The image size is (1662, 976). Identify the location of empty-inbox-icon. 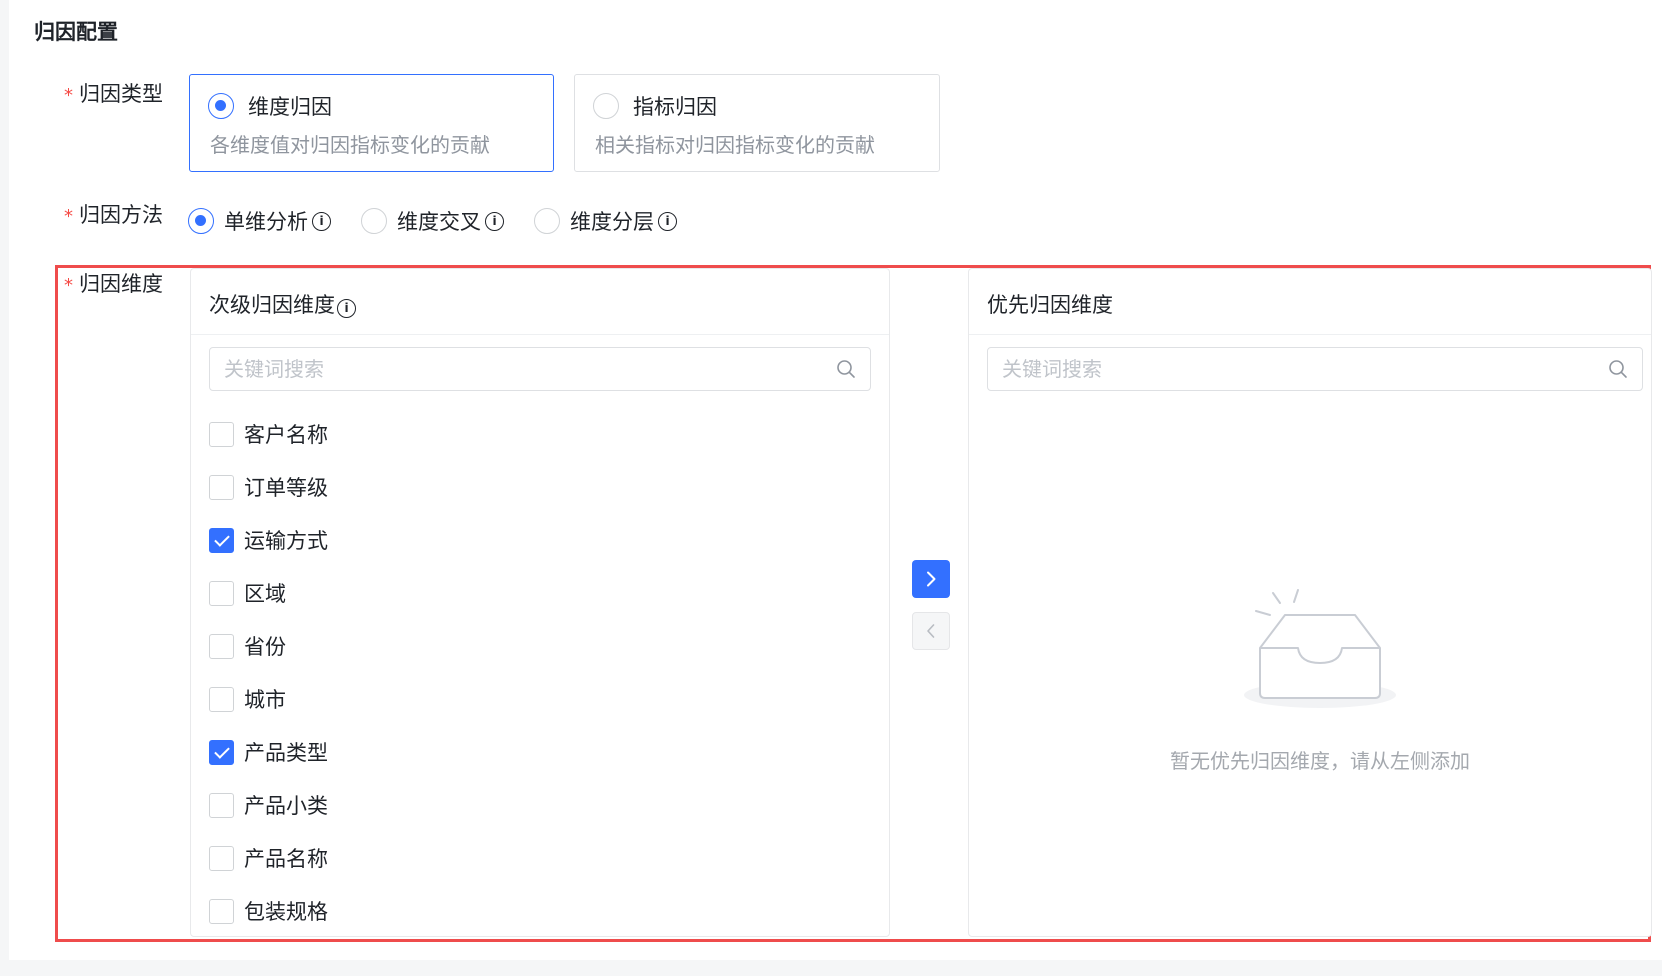
(1320, 648).